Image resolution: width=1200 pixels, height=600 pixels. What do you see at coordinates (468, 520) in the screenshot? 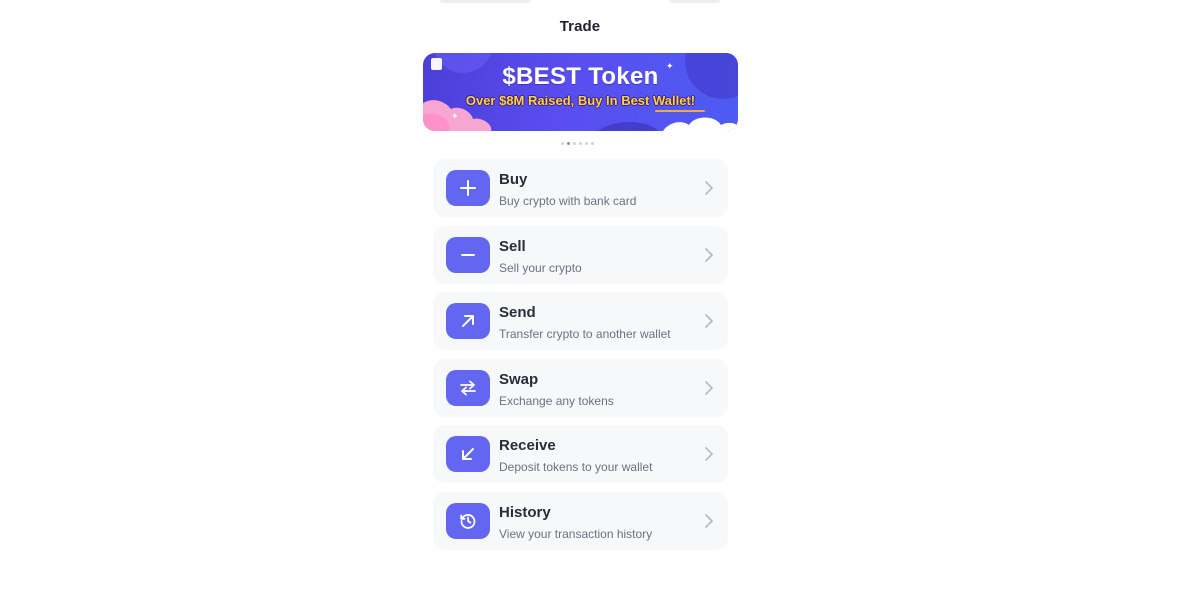
I see `history-icon` at bounding box center [468, 520].